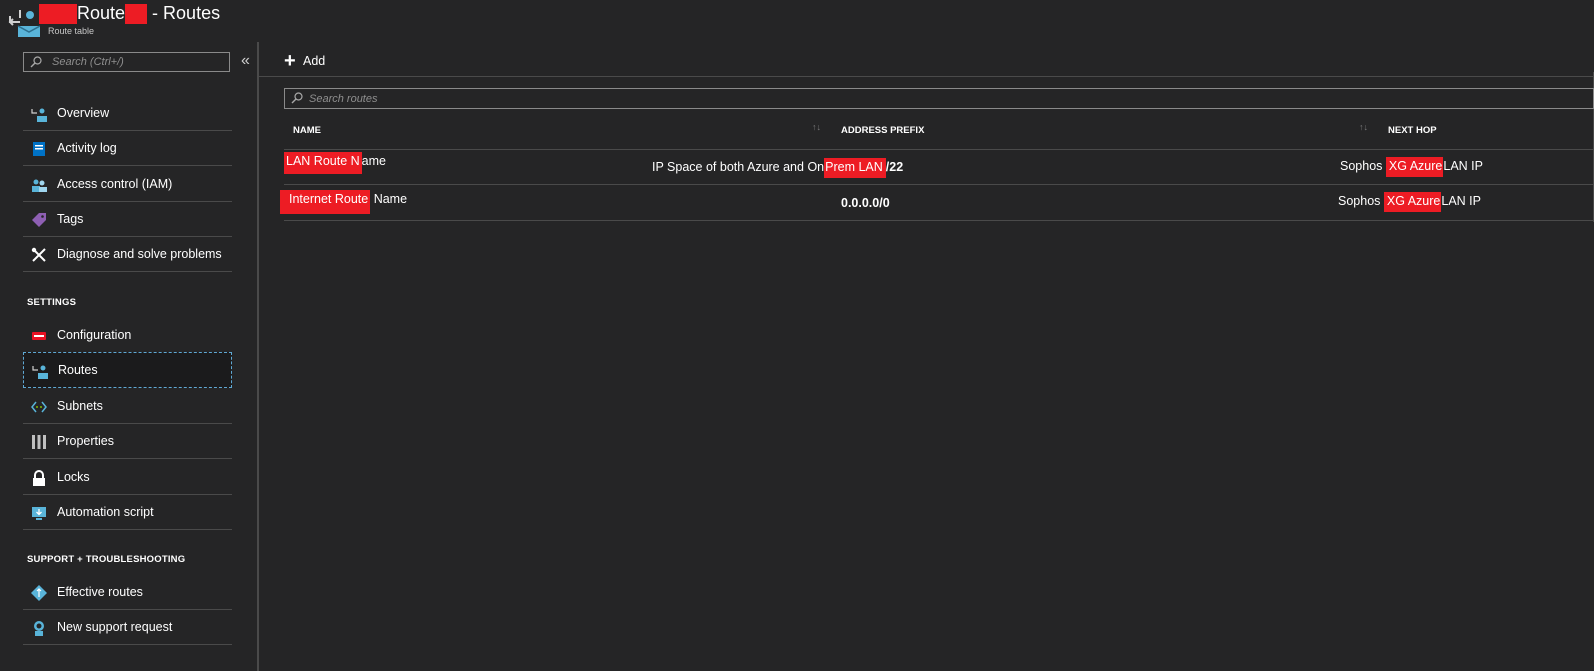  I want to click on menu-item-subnets: Subnets, so click(127, 406).